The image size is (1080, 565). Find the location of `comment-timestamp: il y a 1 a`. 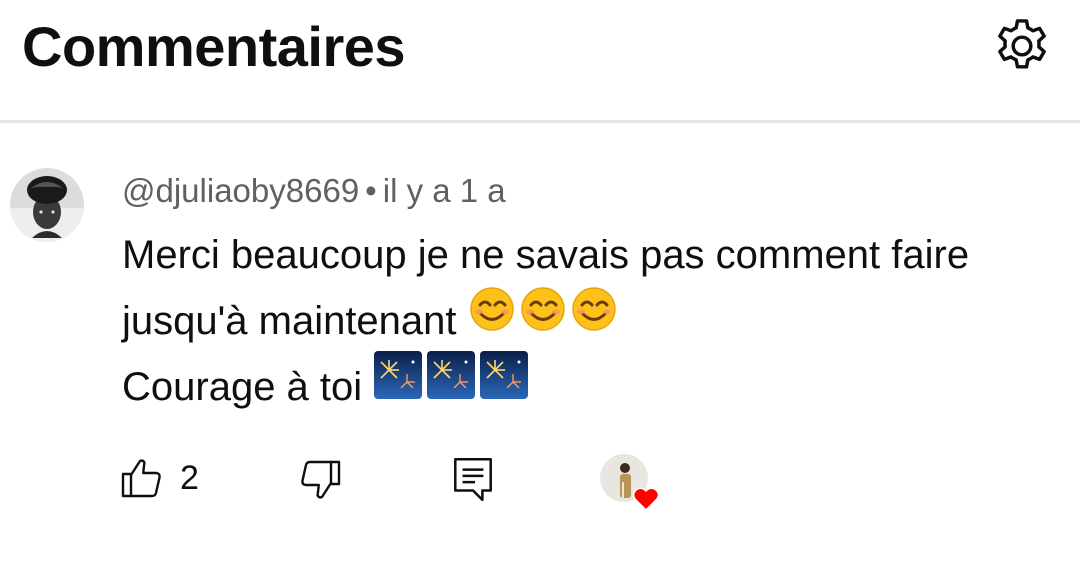

comment-timestamp: il y a 1 a is located at coordinates (444, 190).